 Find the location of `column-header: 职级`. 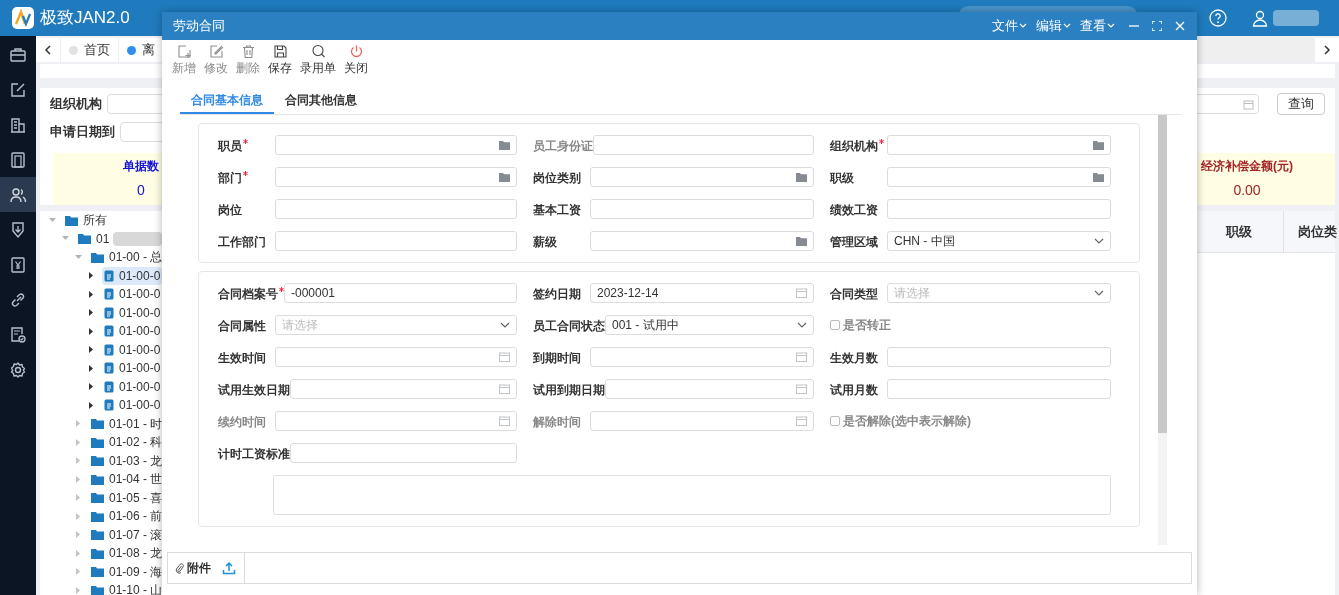

column-header: 职级 is located at coordinates (1238, 231).